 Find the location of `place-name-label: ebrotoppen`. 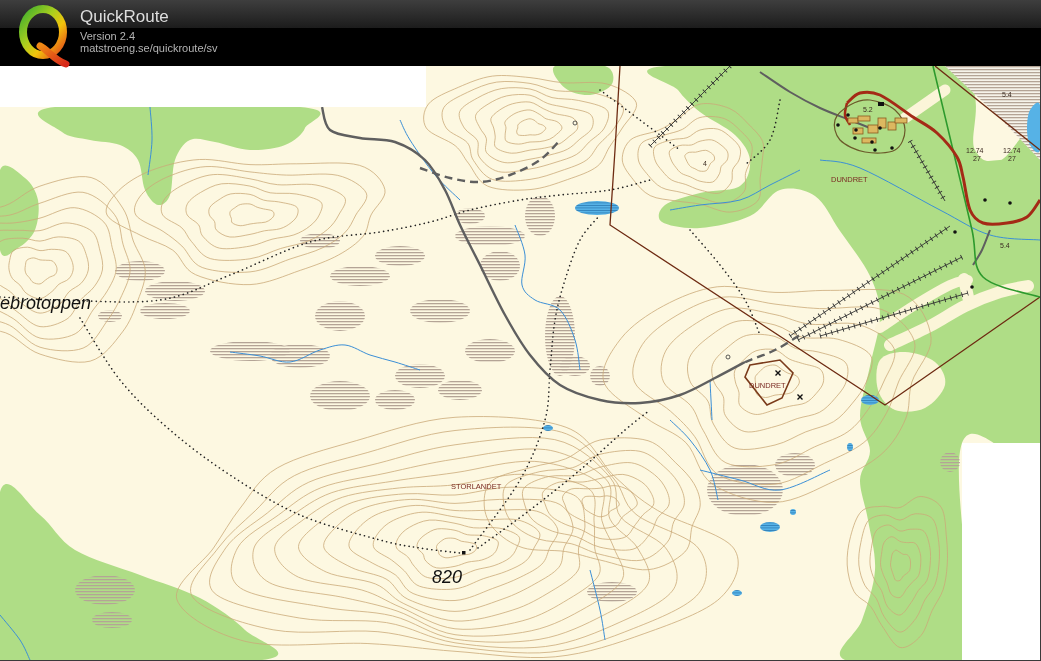

place-name-label: ebrotoppen is located at coordinates (46, 303).